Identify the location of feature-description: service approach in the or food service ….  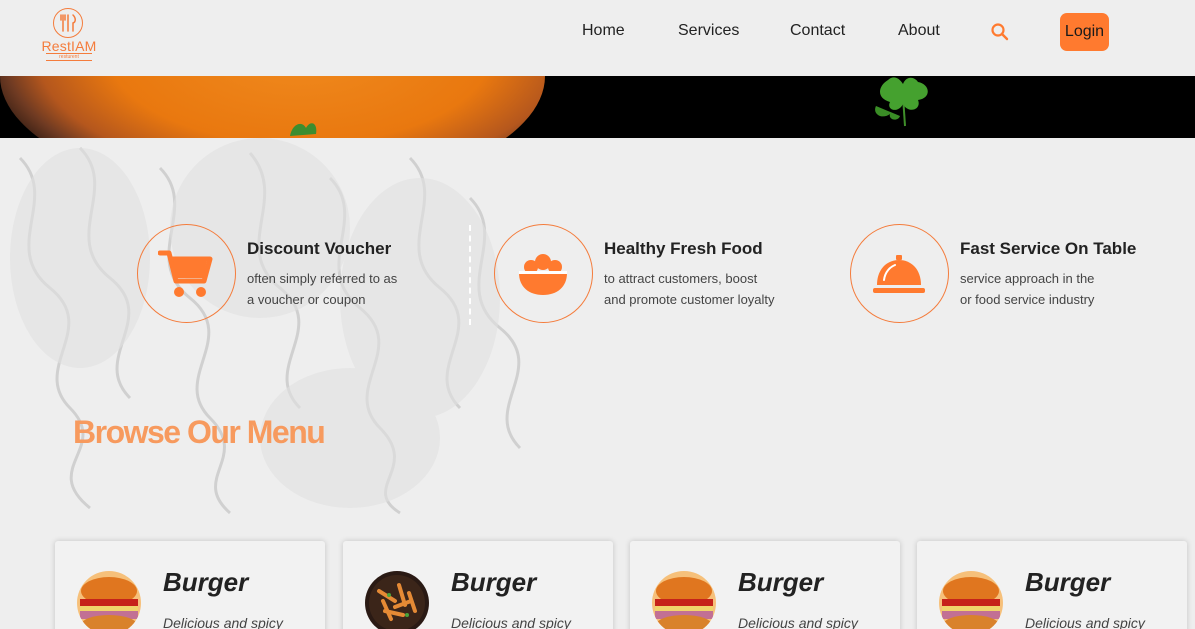
(1027, 289).